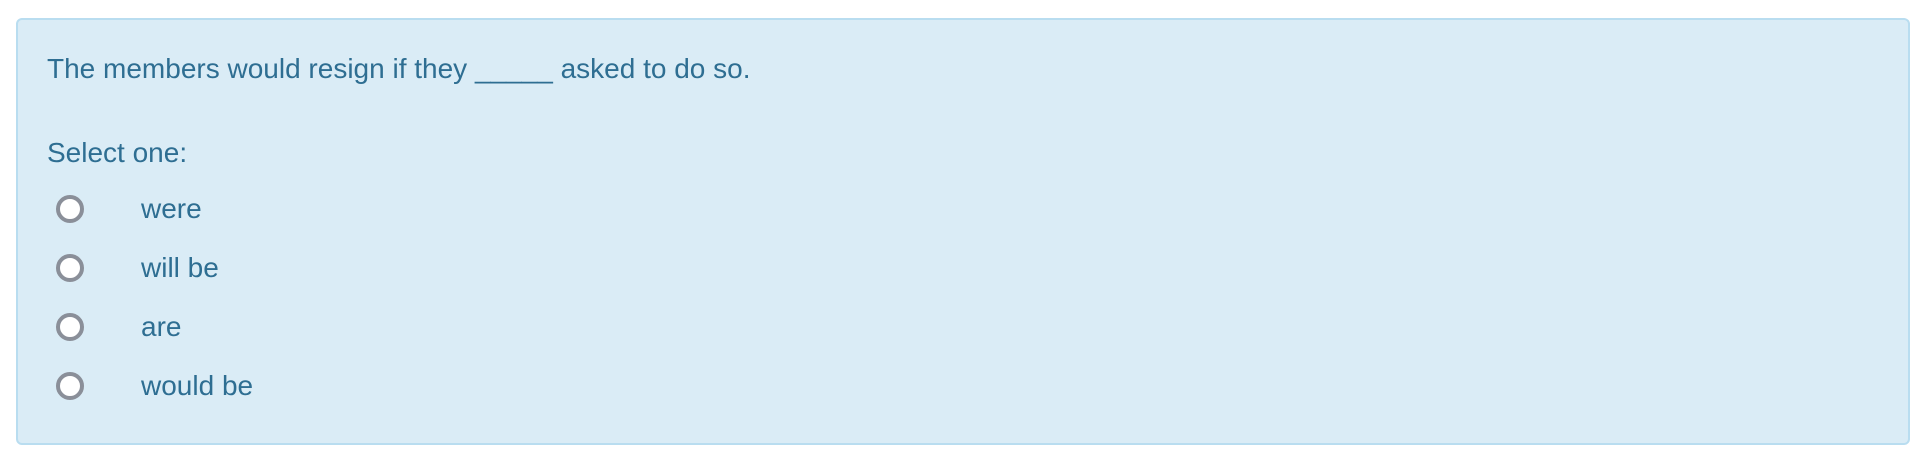 This screenshot has width=1930, height=459. Describe the element at coordinates (197, 386) in the screenshot. I see `answer-label-would-be: would be` at that location.